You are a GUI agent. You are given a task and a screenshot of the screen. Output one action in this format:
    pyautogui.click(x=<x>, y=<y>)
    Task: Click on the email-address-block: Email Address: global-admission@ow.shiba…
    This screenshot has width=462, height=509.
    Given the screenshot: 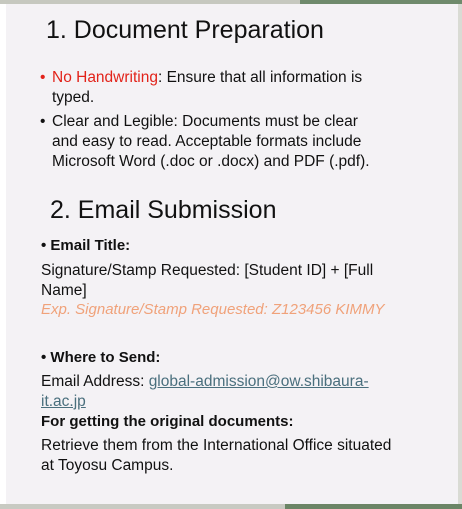 What is the action you would take?
    pyautogui.click(x=241, y=392)
    